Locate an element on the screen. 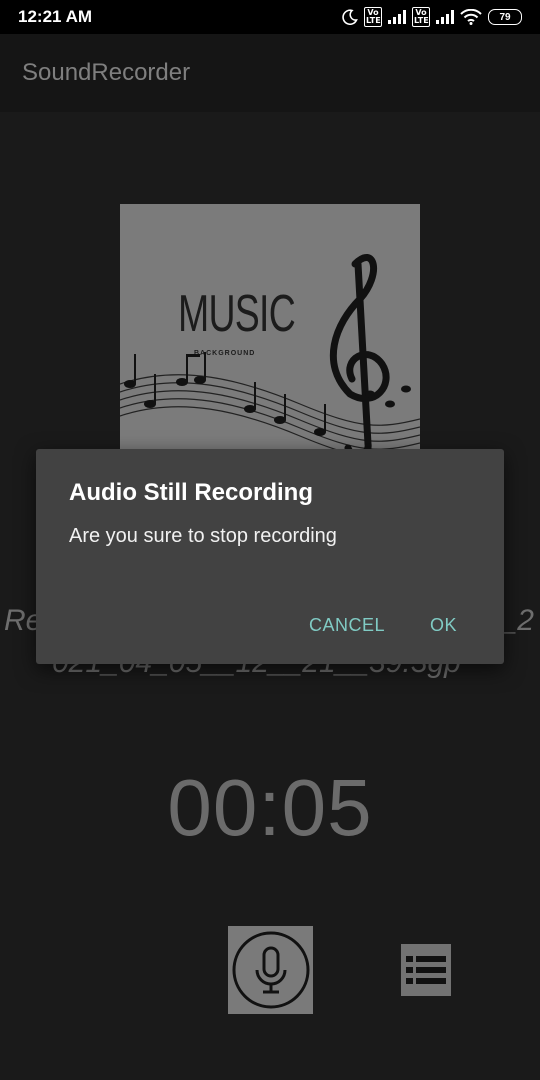 Image resolution: width=540 pixels, height=1080 pixels. cancel-button: CANCEL is located at coordinates (347, 625).